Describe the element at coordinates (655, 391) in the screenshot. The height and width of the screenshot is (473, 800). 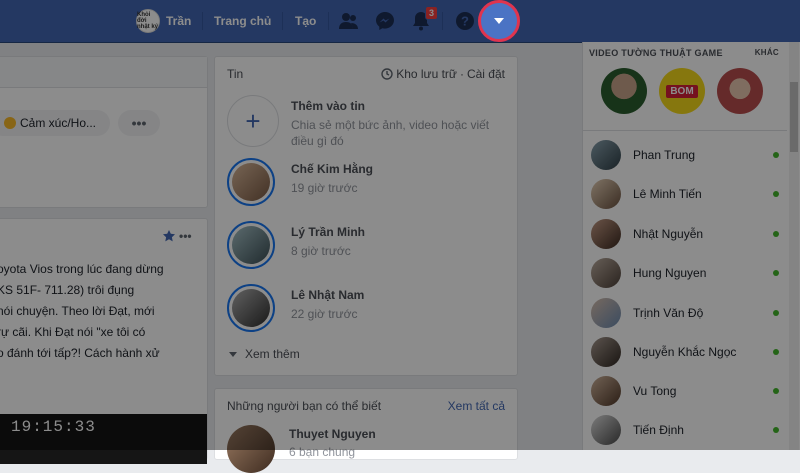
I see `contact-name: Vu Tong` at that location.